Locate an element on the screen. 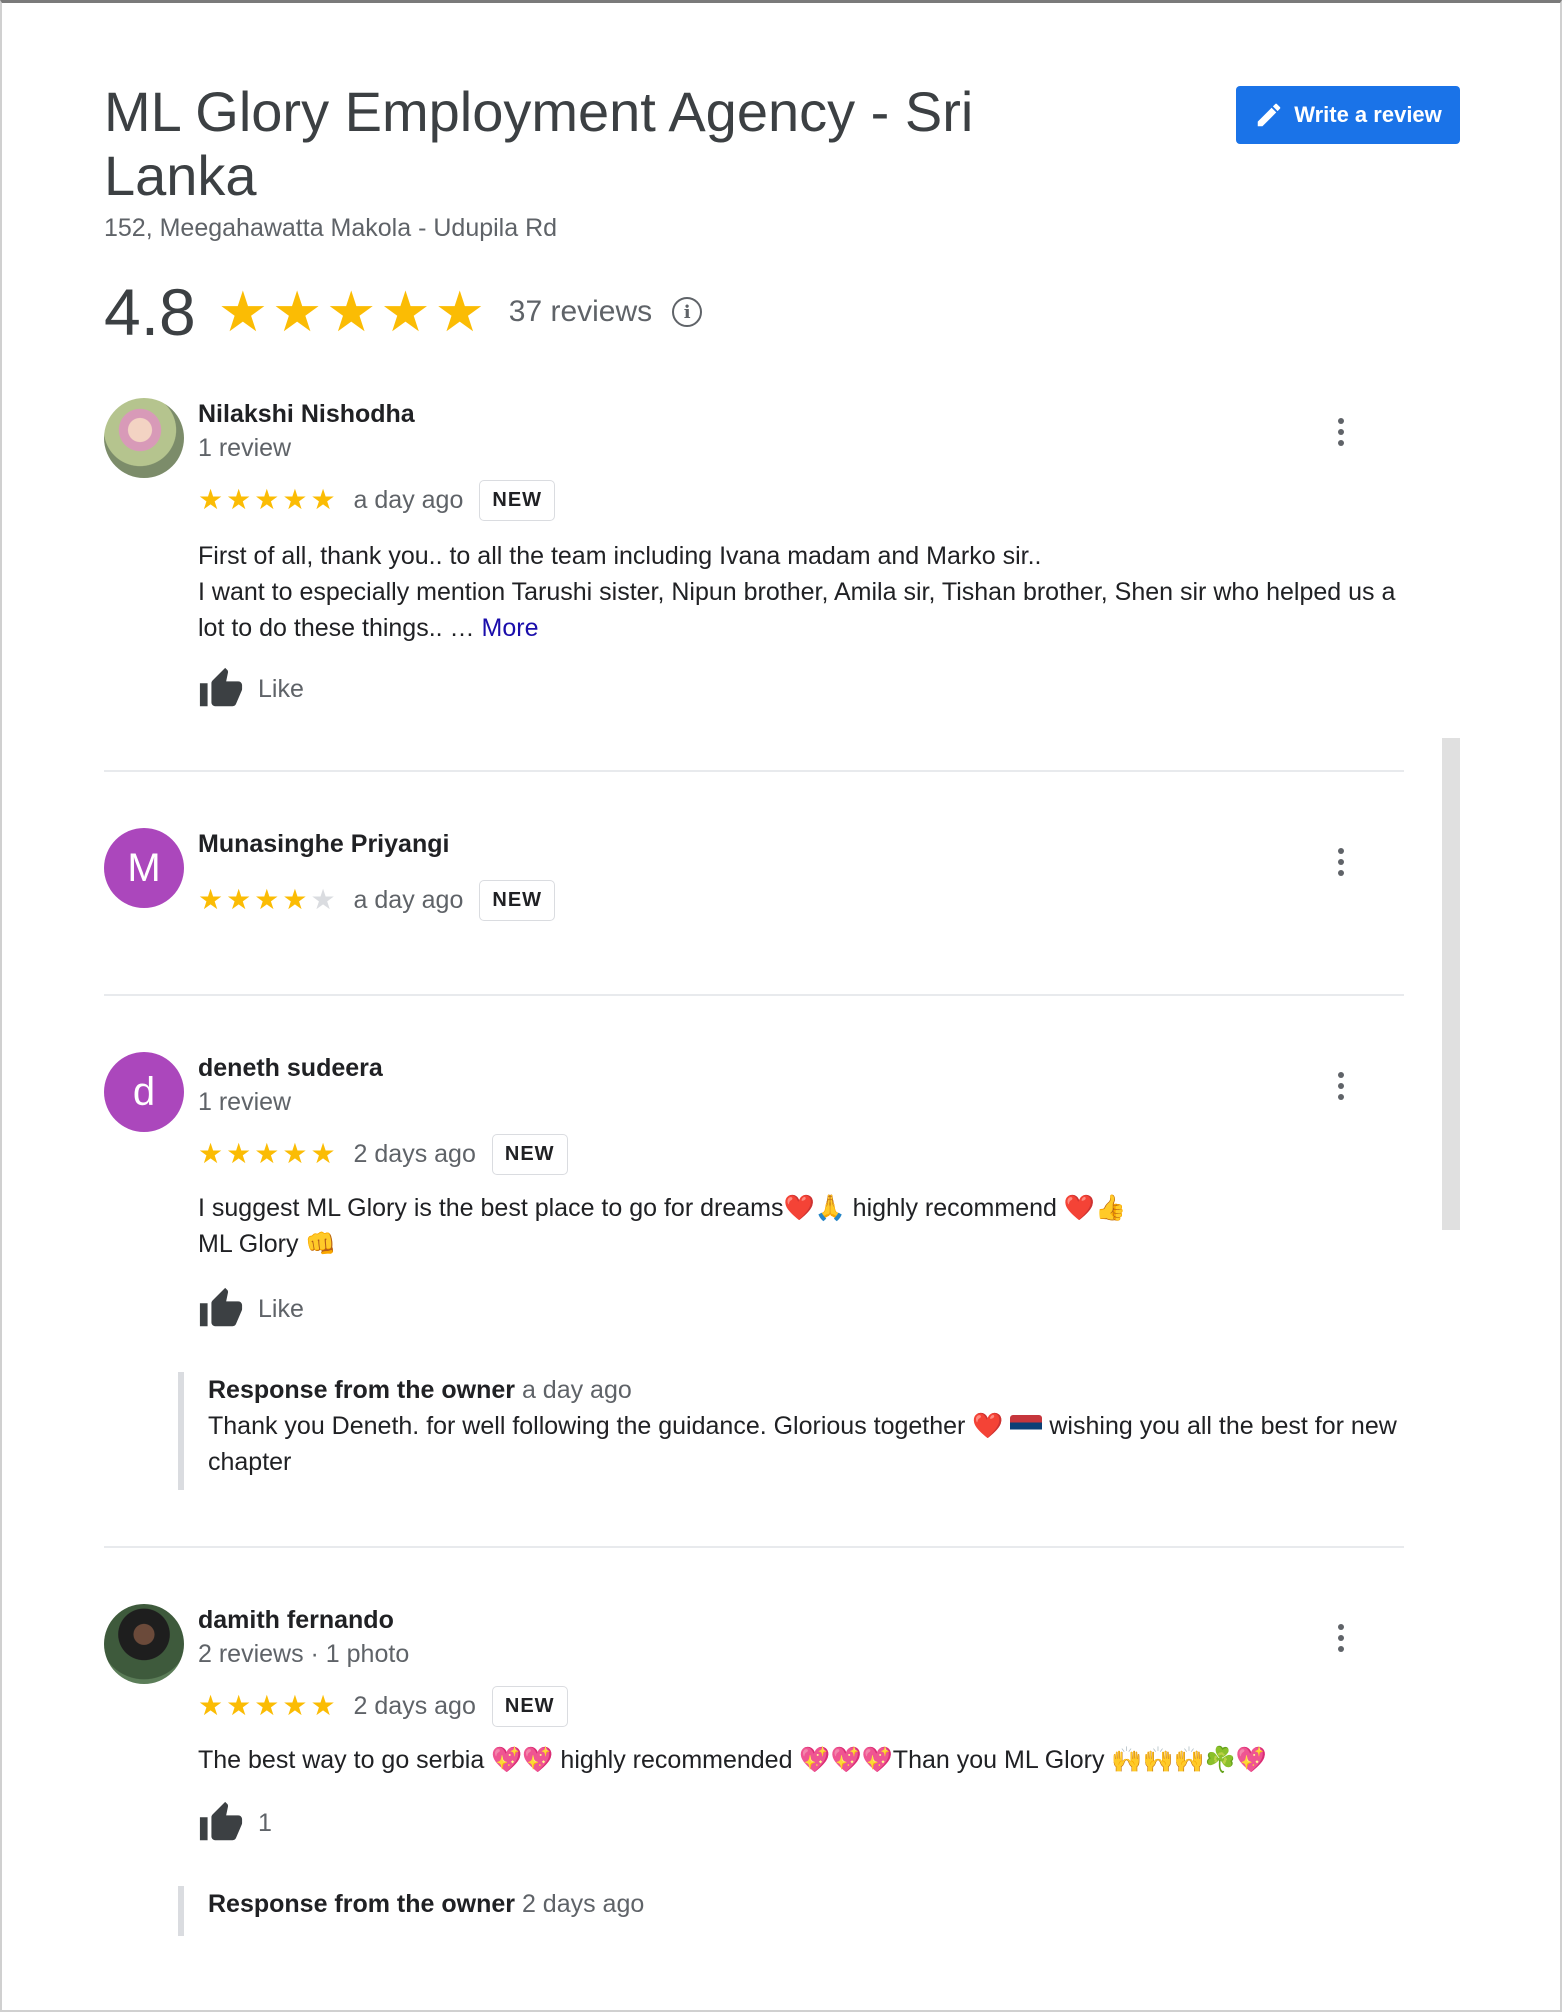 The image size is (1562, 2012). reviewer-meta: 2 reviews · 1 photo is located at coordinates (304, 1654).